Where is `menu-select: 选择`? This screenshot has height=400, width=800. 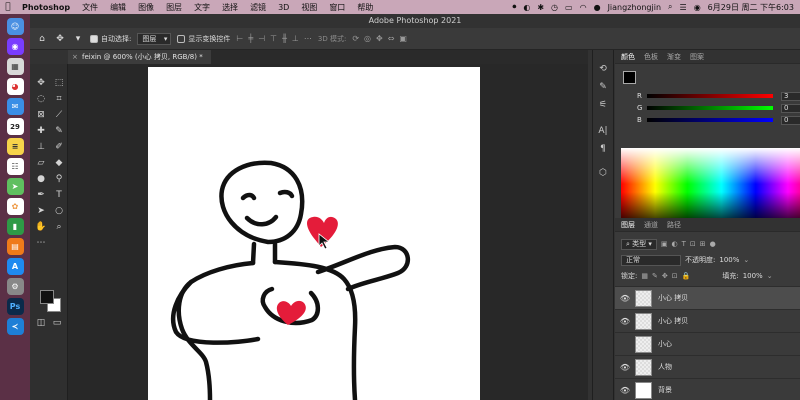 menu-select: 选择 is located at coordinates (230, 7).